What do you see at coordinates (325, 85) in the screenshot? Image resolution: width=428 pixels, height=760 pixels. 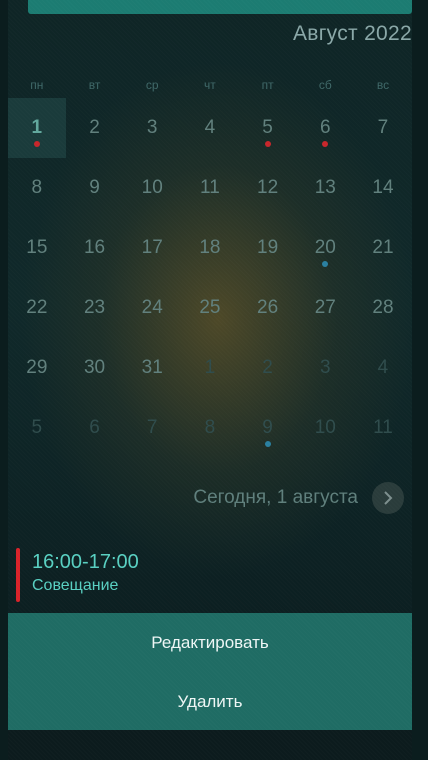 I see `weekday-label: сб` at bounding box center [325, 85].